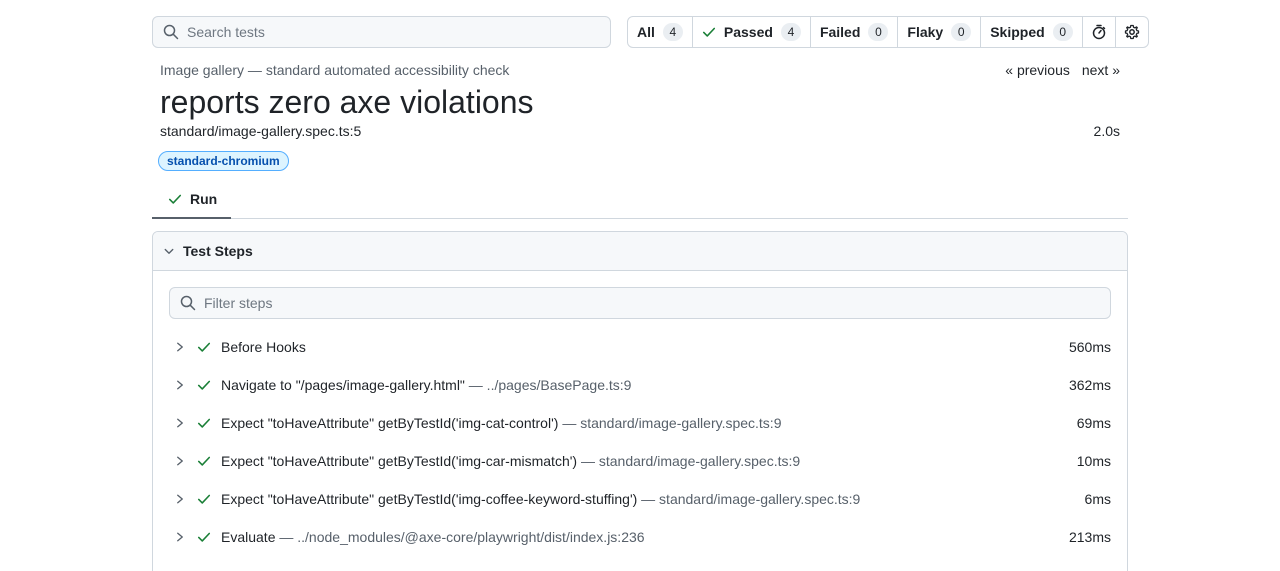 The width and height of the screenshot is (1280, 571). What do you see at coordinates (1101, 70) in the screenshot?
I see `next-link: next »` at bounding box center [1101, 70].